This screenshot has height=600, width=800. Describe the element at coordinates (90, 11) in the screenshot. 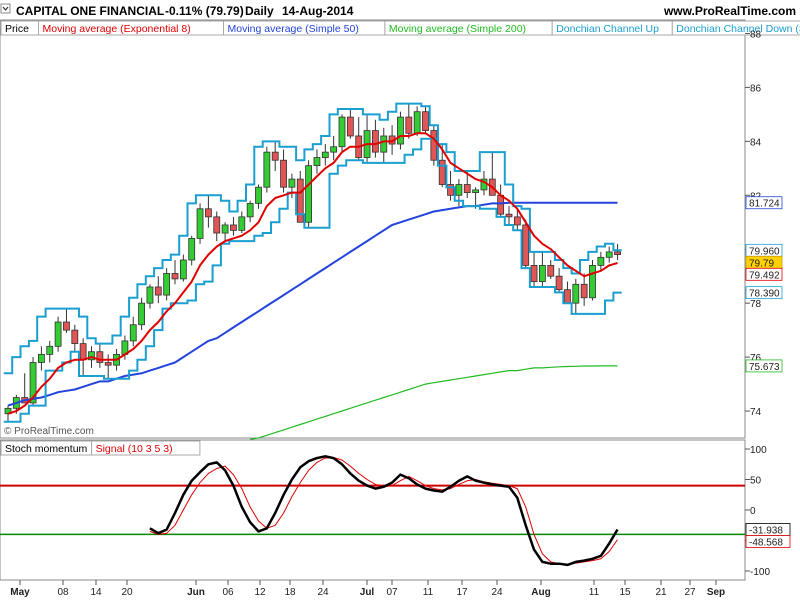

I see `instrument-title: CAPITAL ONE FINANCIAL` at that location.